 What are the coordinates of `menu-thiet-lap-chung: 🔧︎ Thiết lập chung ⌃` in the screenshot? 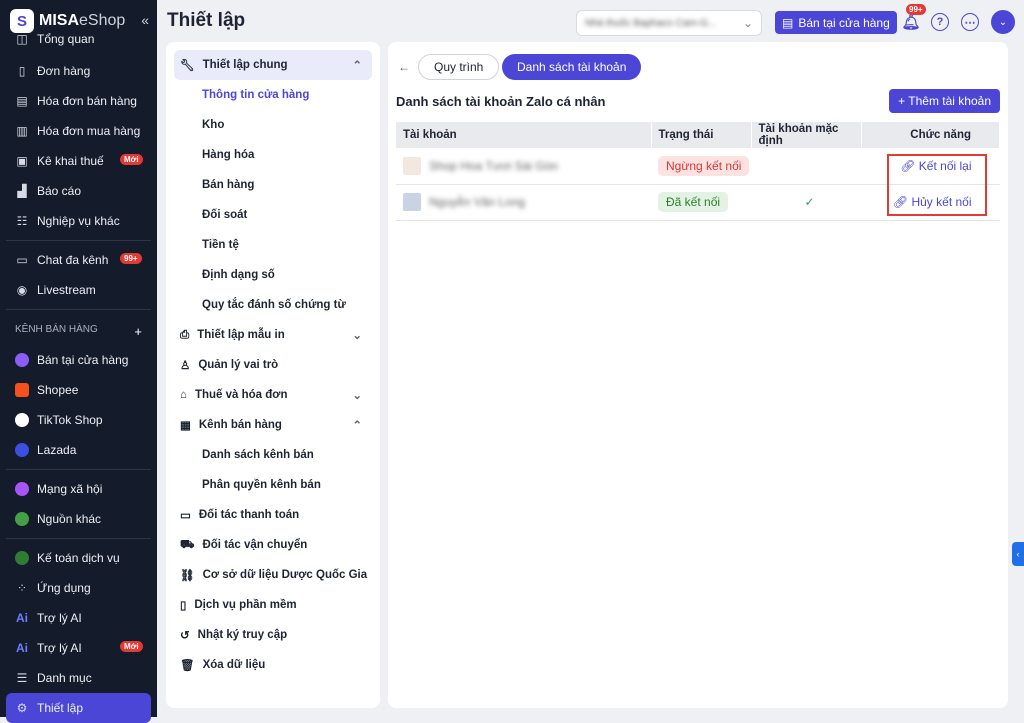 It's located at (273, 65).